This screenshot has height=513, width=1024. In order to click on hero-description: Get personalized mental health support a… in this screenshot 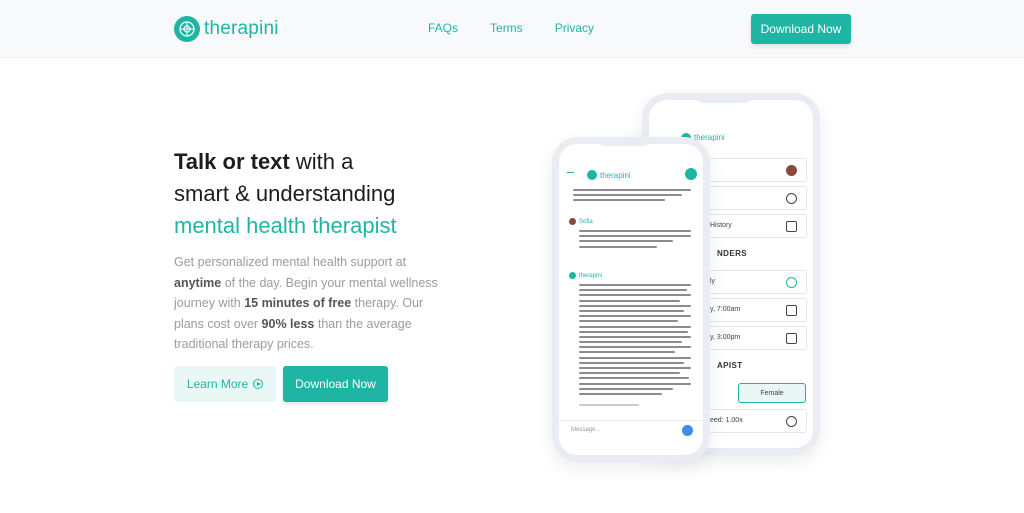, I will do `click(311, 303)`.